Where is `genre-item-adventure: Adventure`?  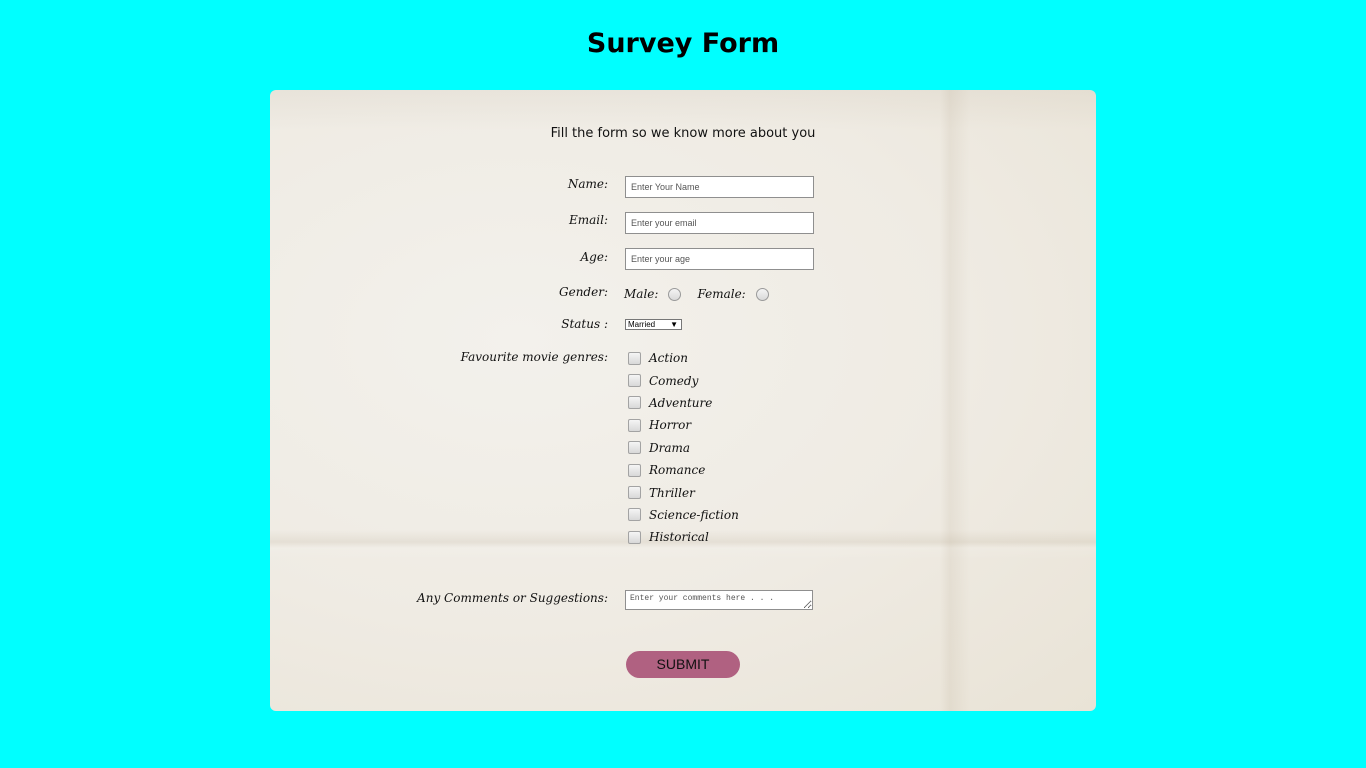
genre-item-adventure: Adventure is located at coordinates (683, 403).